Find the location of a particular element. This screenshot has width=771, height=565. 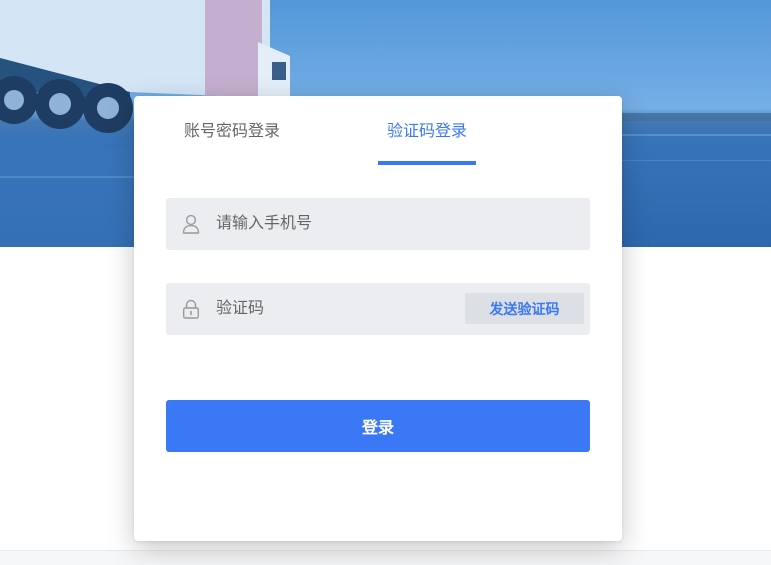

phone-field is located at coordinates (378, 224).